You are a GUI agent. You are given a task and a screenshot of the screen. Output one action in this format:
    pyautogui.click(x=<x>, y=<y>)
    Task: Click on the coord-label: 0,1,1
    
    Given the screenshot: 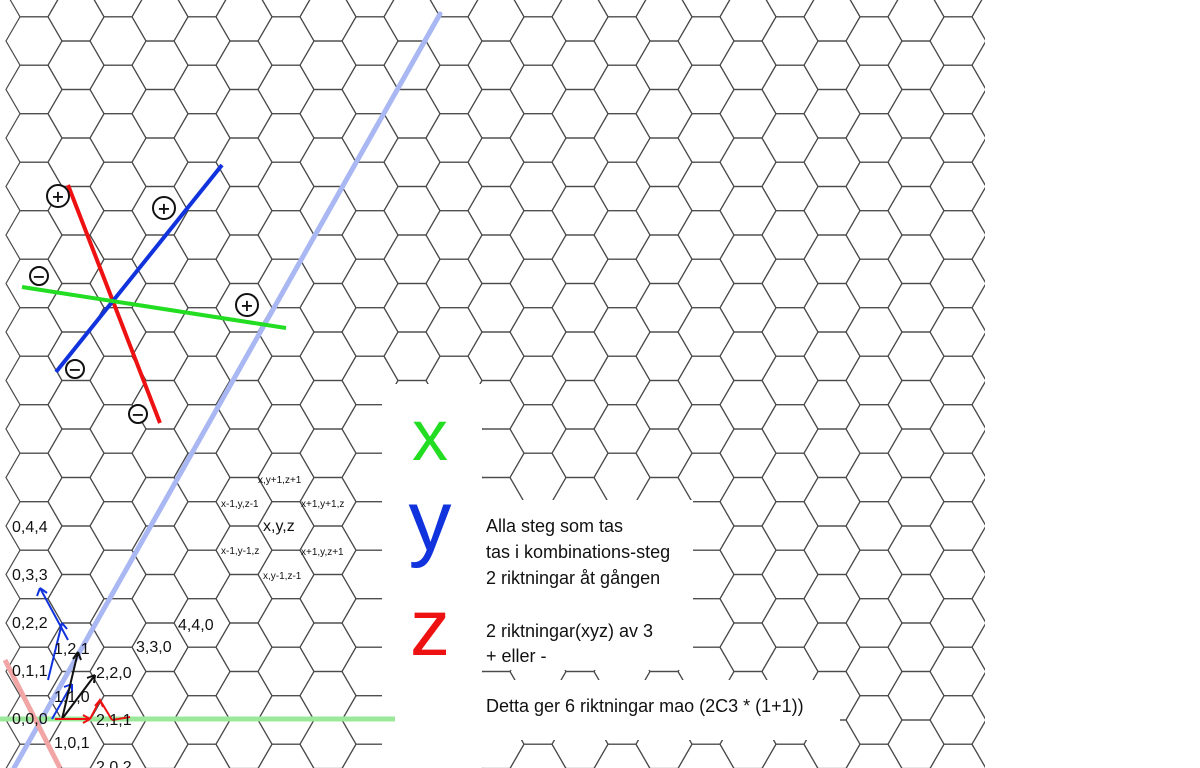 What is the action you would take?
    pyautogui.click(x=30, y=671)
    